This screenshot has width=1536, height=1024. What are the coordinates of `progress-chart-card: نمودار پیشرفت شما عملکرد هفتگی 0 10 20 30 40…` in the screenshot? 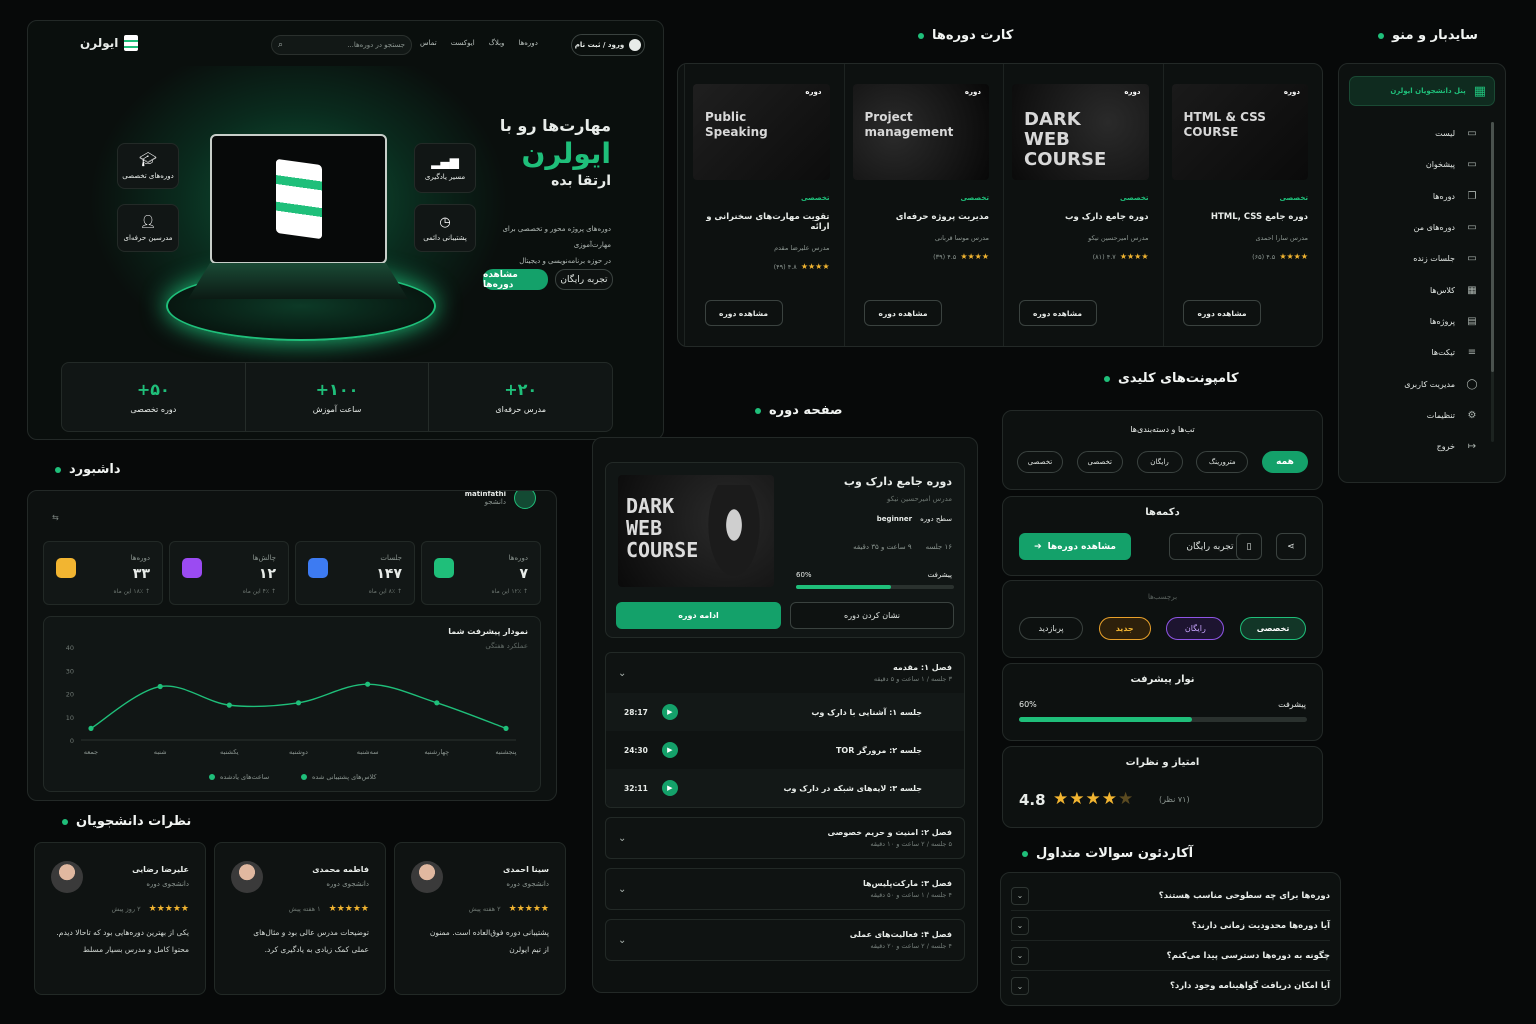 It's located at (292, 704).